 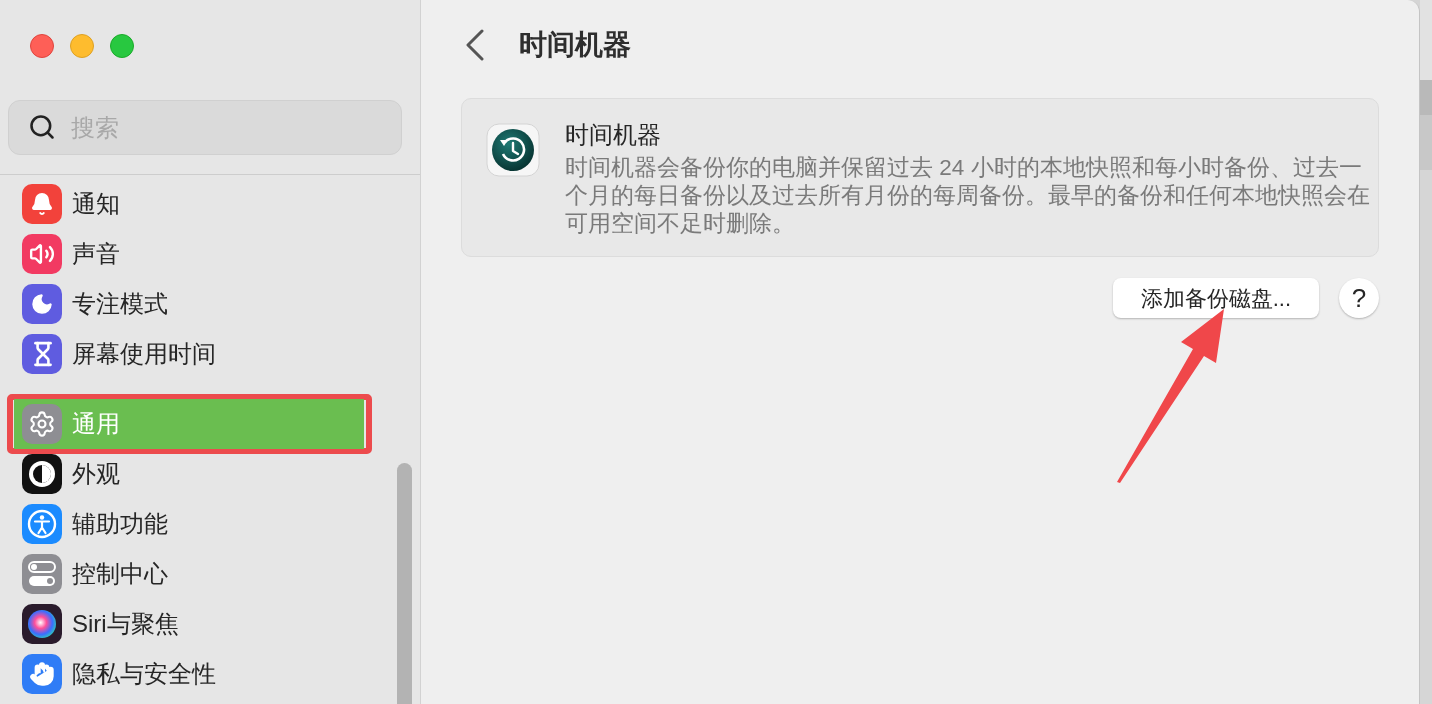 I want to click on toggle-icon, so click(x=42, y=574).